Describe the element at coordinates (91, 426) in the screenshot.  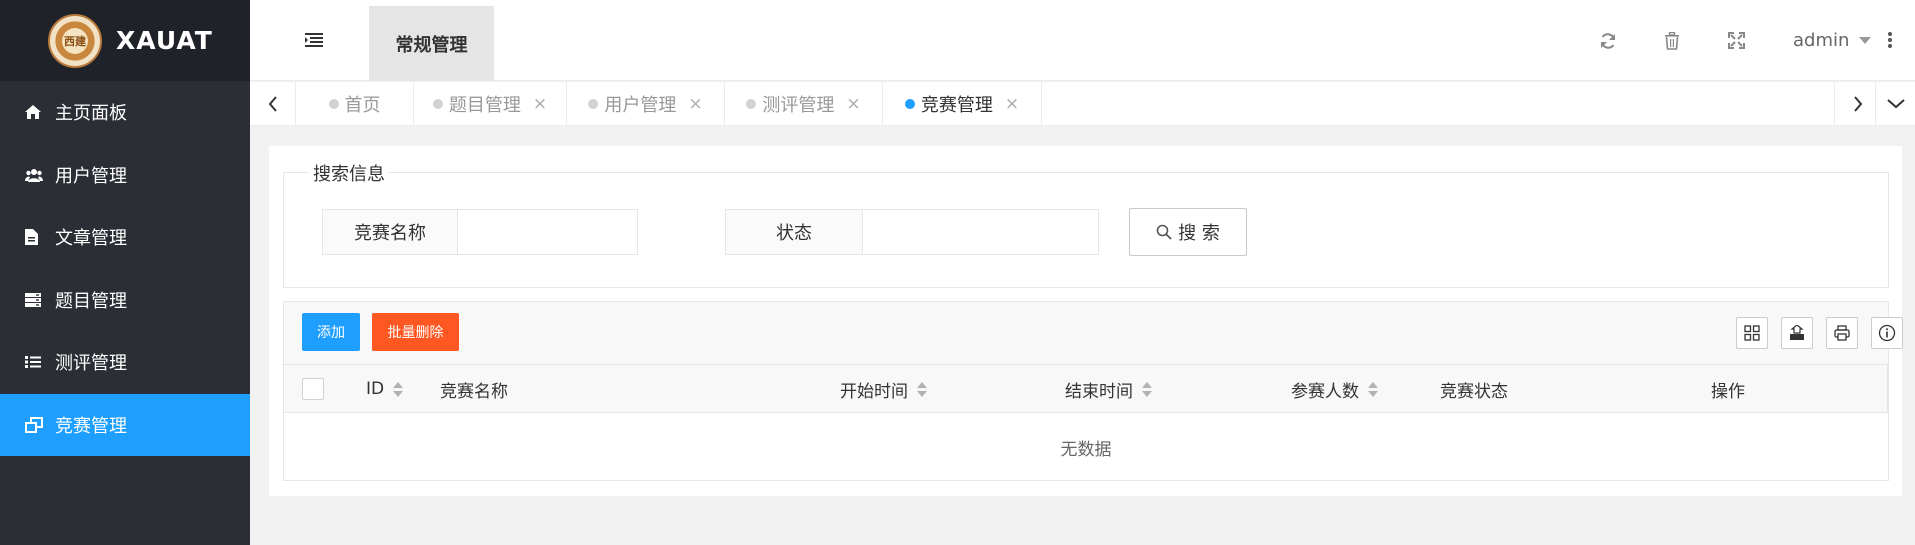
I see `sidebar-item-label: 竞赛管理` at that location.